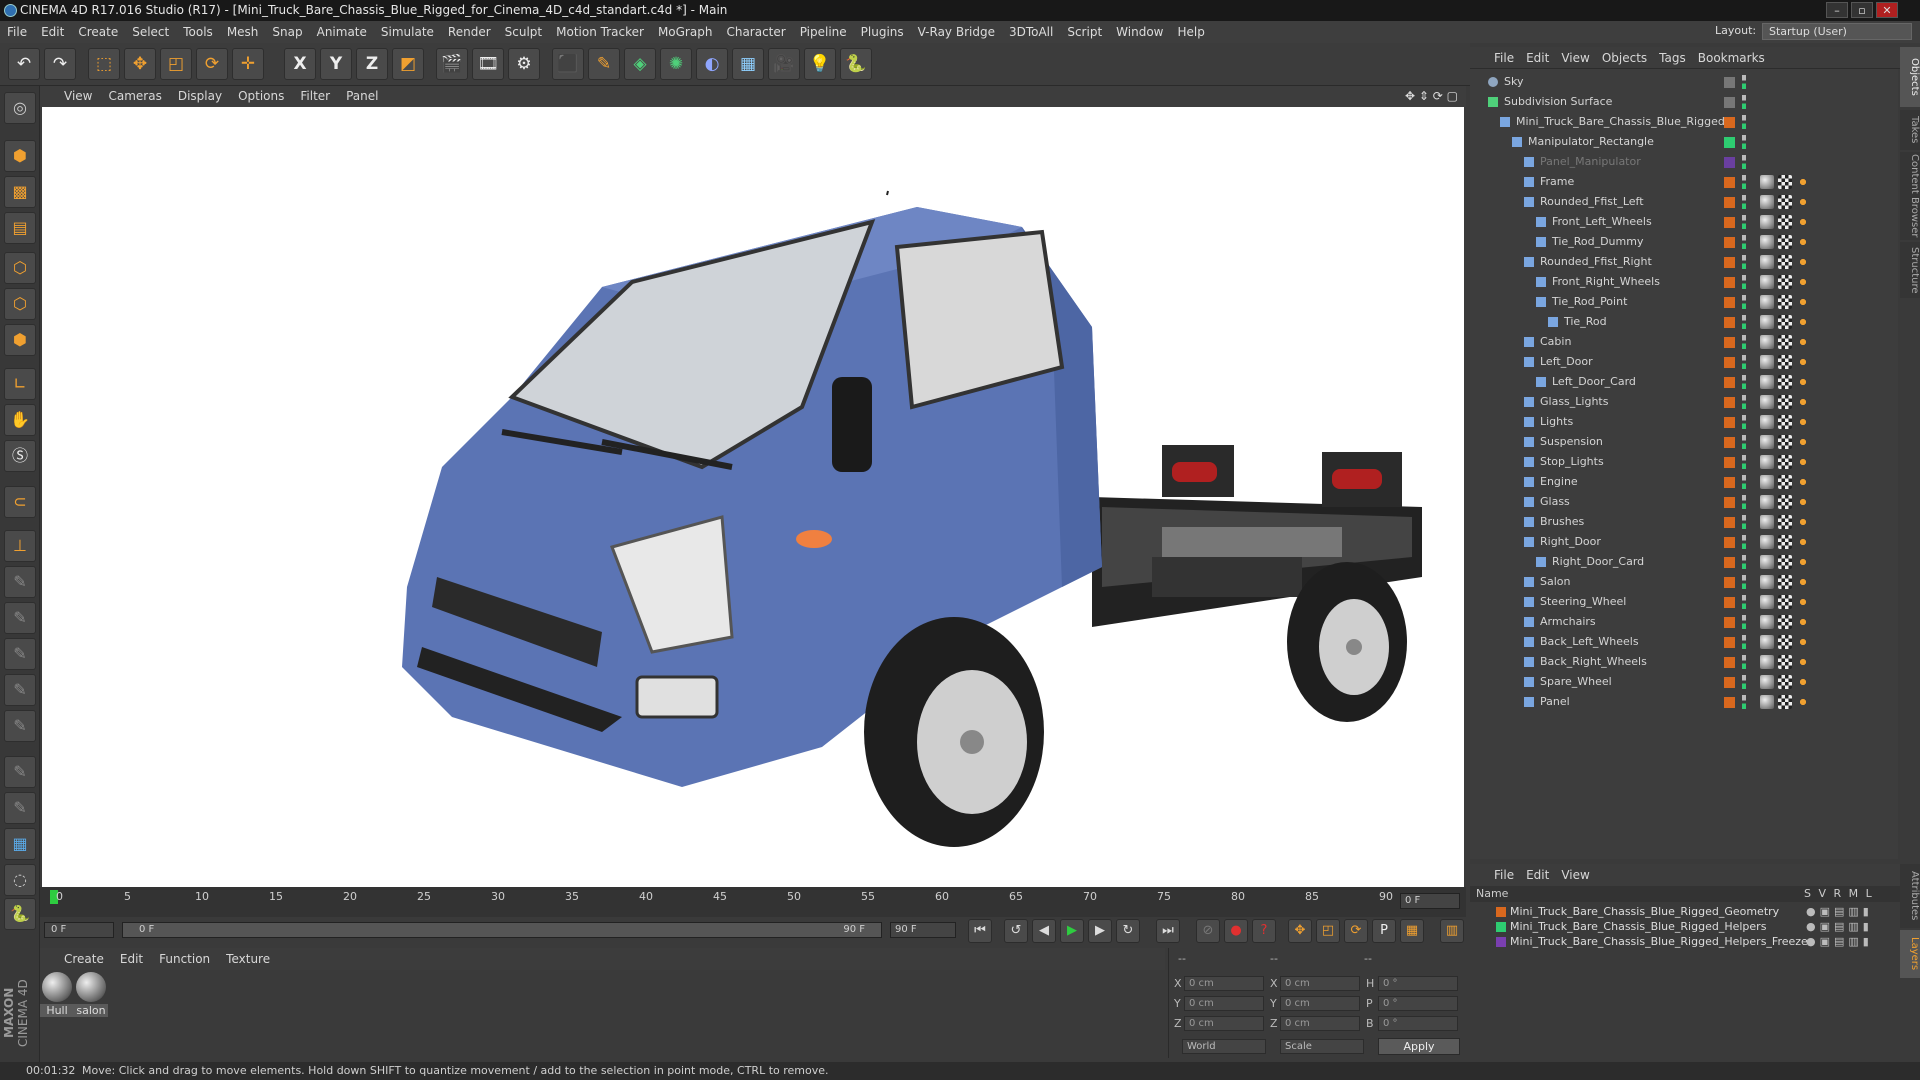  I want to click on coord-rot-b-input: 0 °, so click(1418, 1023).